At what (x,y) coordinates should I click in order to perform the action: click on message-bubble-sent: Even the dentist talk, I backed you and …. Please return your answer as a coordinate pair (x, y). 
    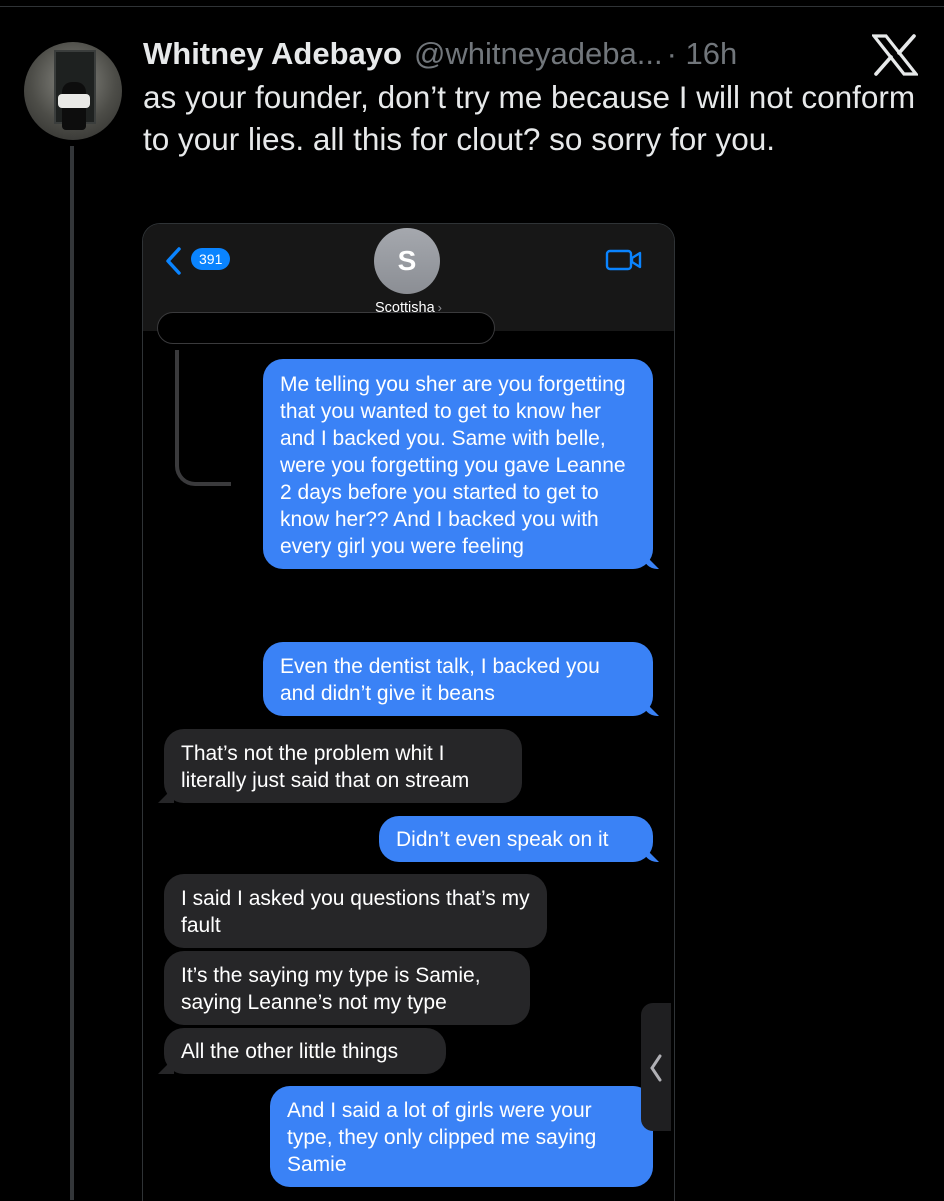
    Looking at the image, I should click on (458, 679).